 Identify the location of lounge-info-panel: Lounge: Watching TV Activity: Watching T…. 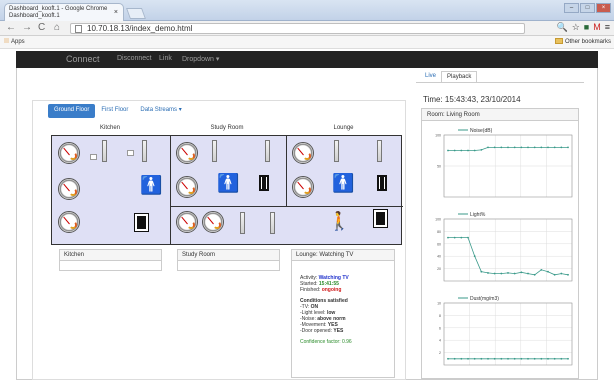
(343, 313).